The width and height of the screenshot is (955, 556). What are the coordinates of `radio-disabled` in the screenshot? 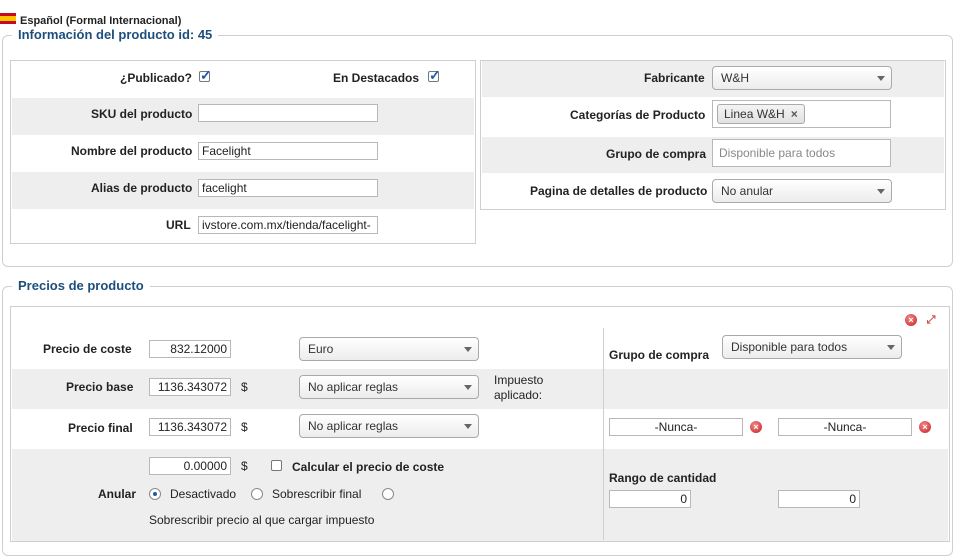 It's located at (155, 494).